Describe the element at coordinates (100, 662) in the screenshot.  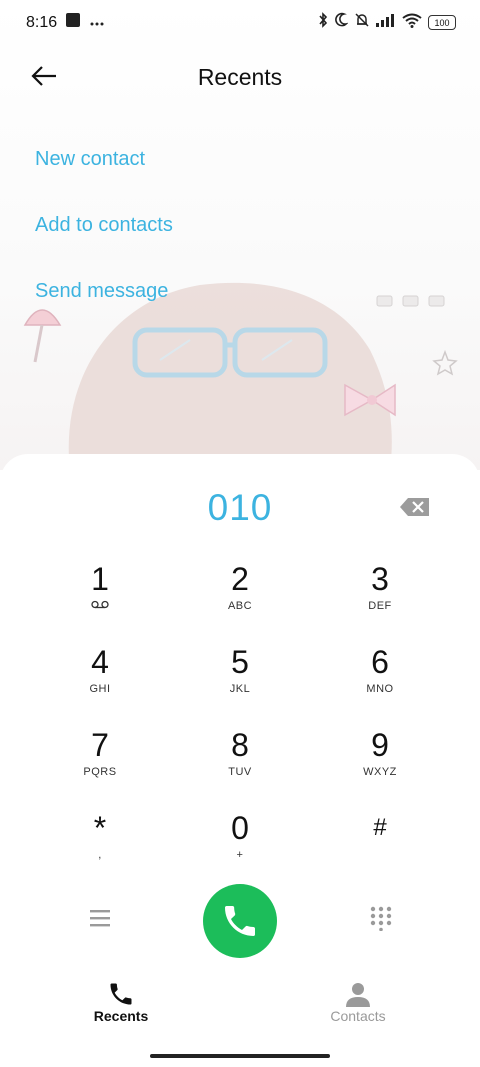
I see `key-digit: 4` at that location.